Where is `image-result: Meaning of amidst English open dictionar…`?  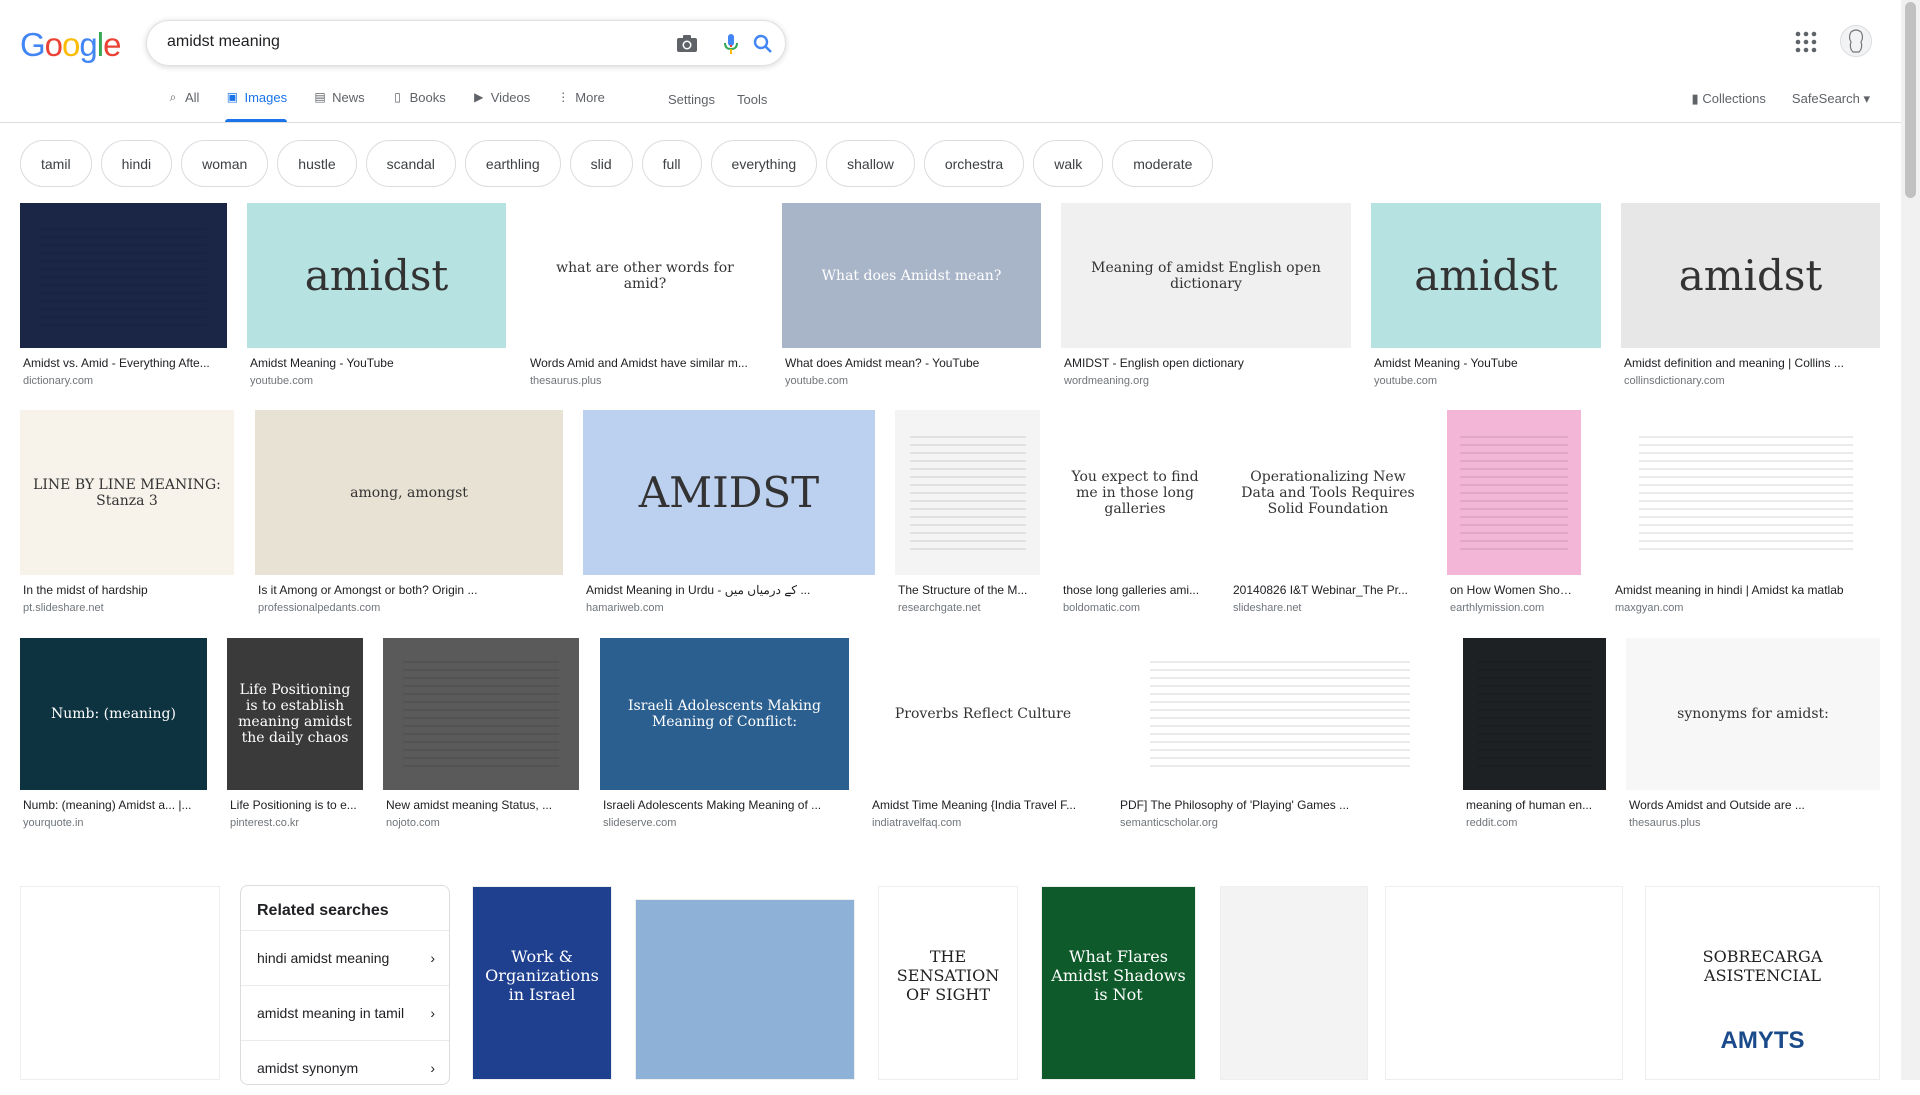 image-result: Meaning of amidst English open dictionar… is located at coordinates (1206, 298).